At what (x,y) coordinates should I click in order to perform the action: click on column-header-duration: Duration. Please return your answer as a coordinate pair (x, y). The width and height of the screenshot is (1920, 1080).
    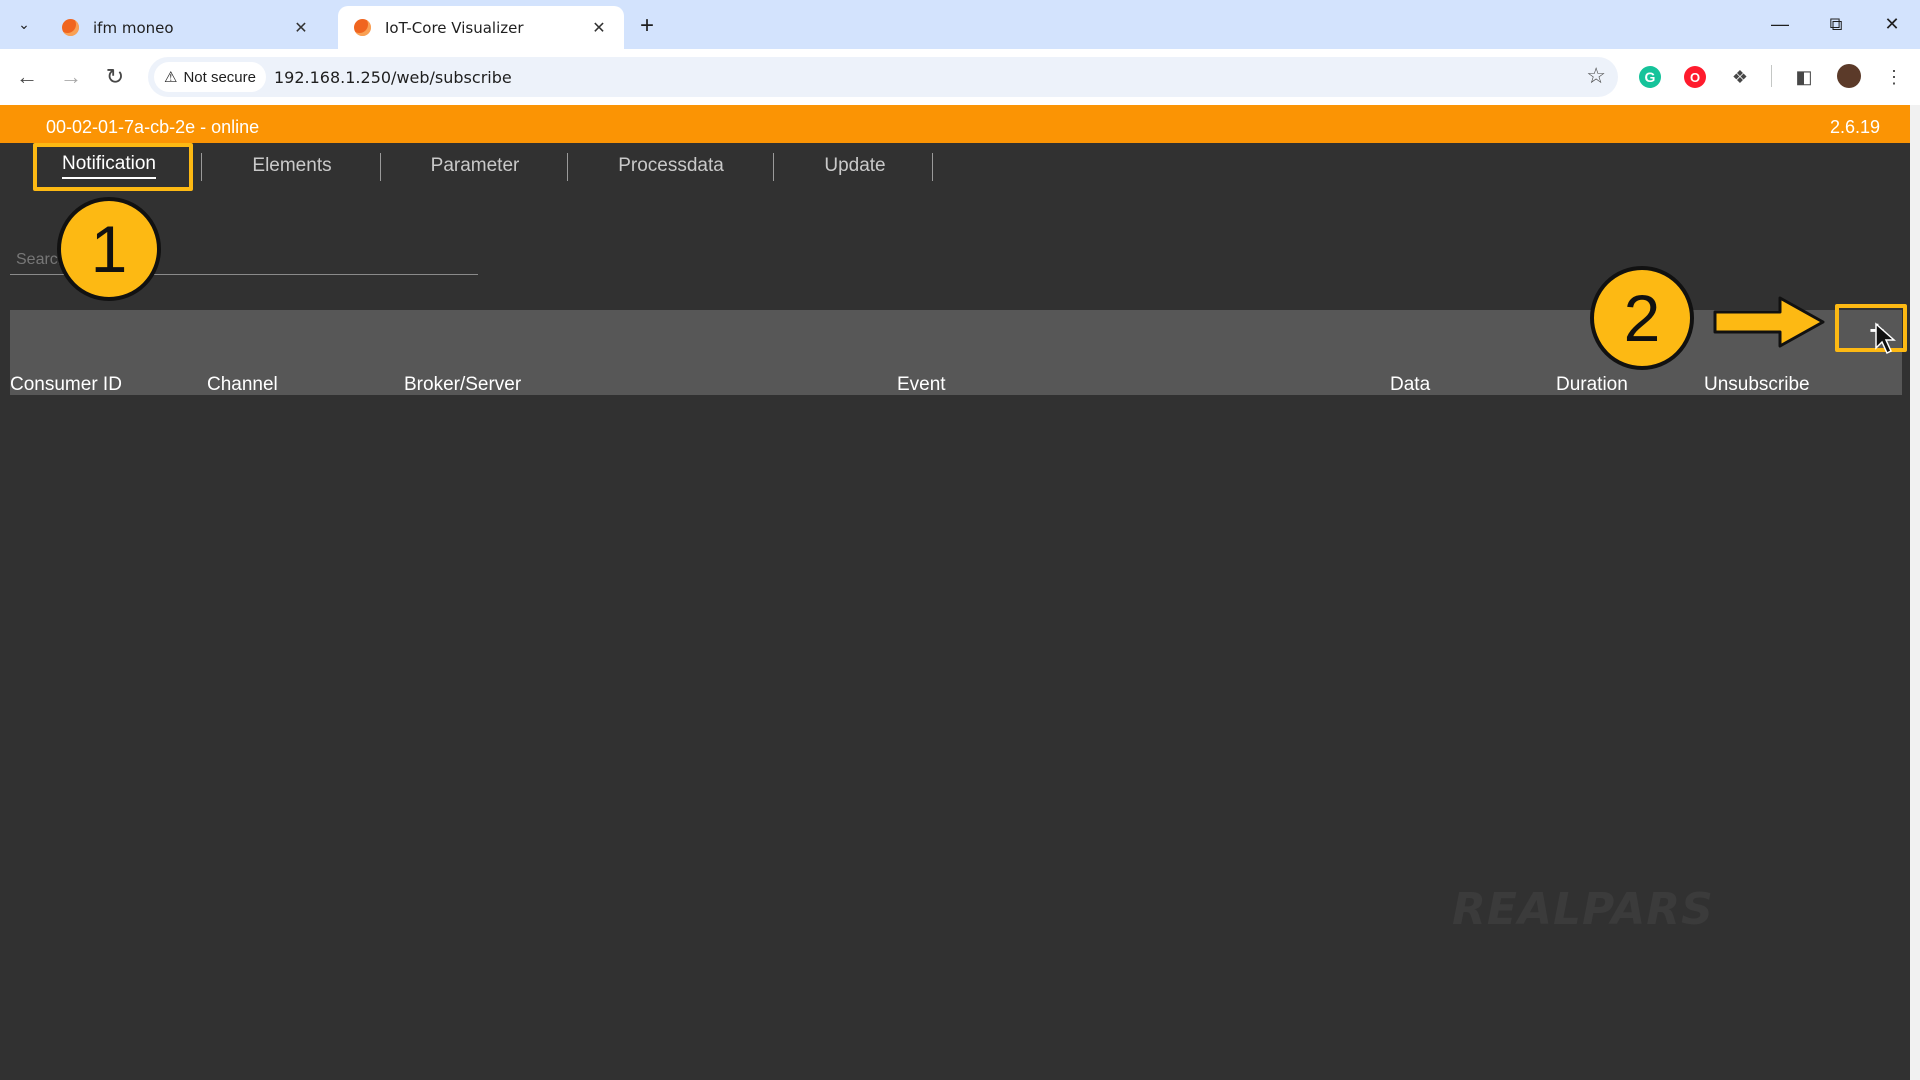
    Looking at the image, I should click on (1592, 384).